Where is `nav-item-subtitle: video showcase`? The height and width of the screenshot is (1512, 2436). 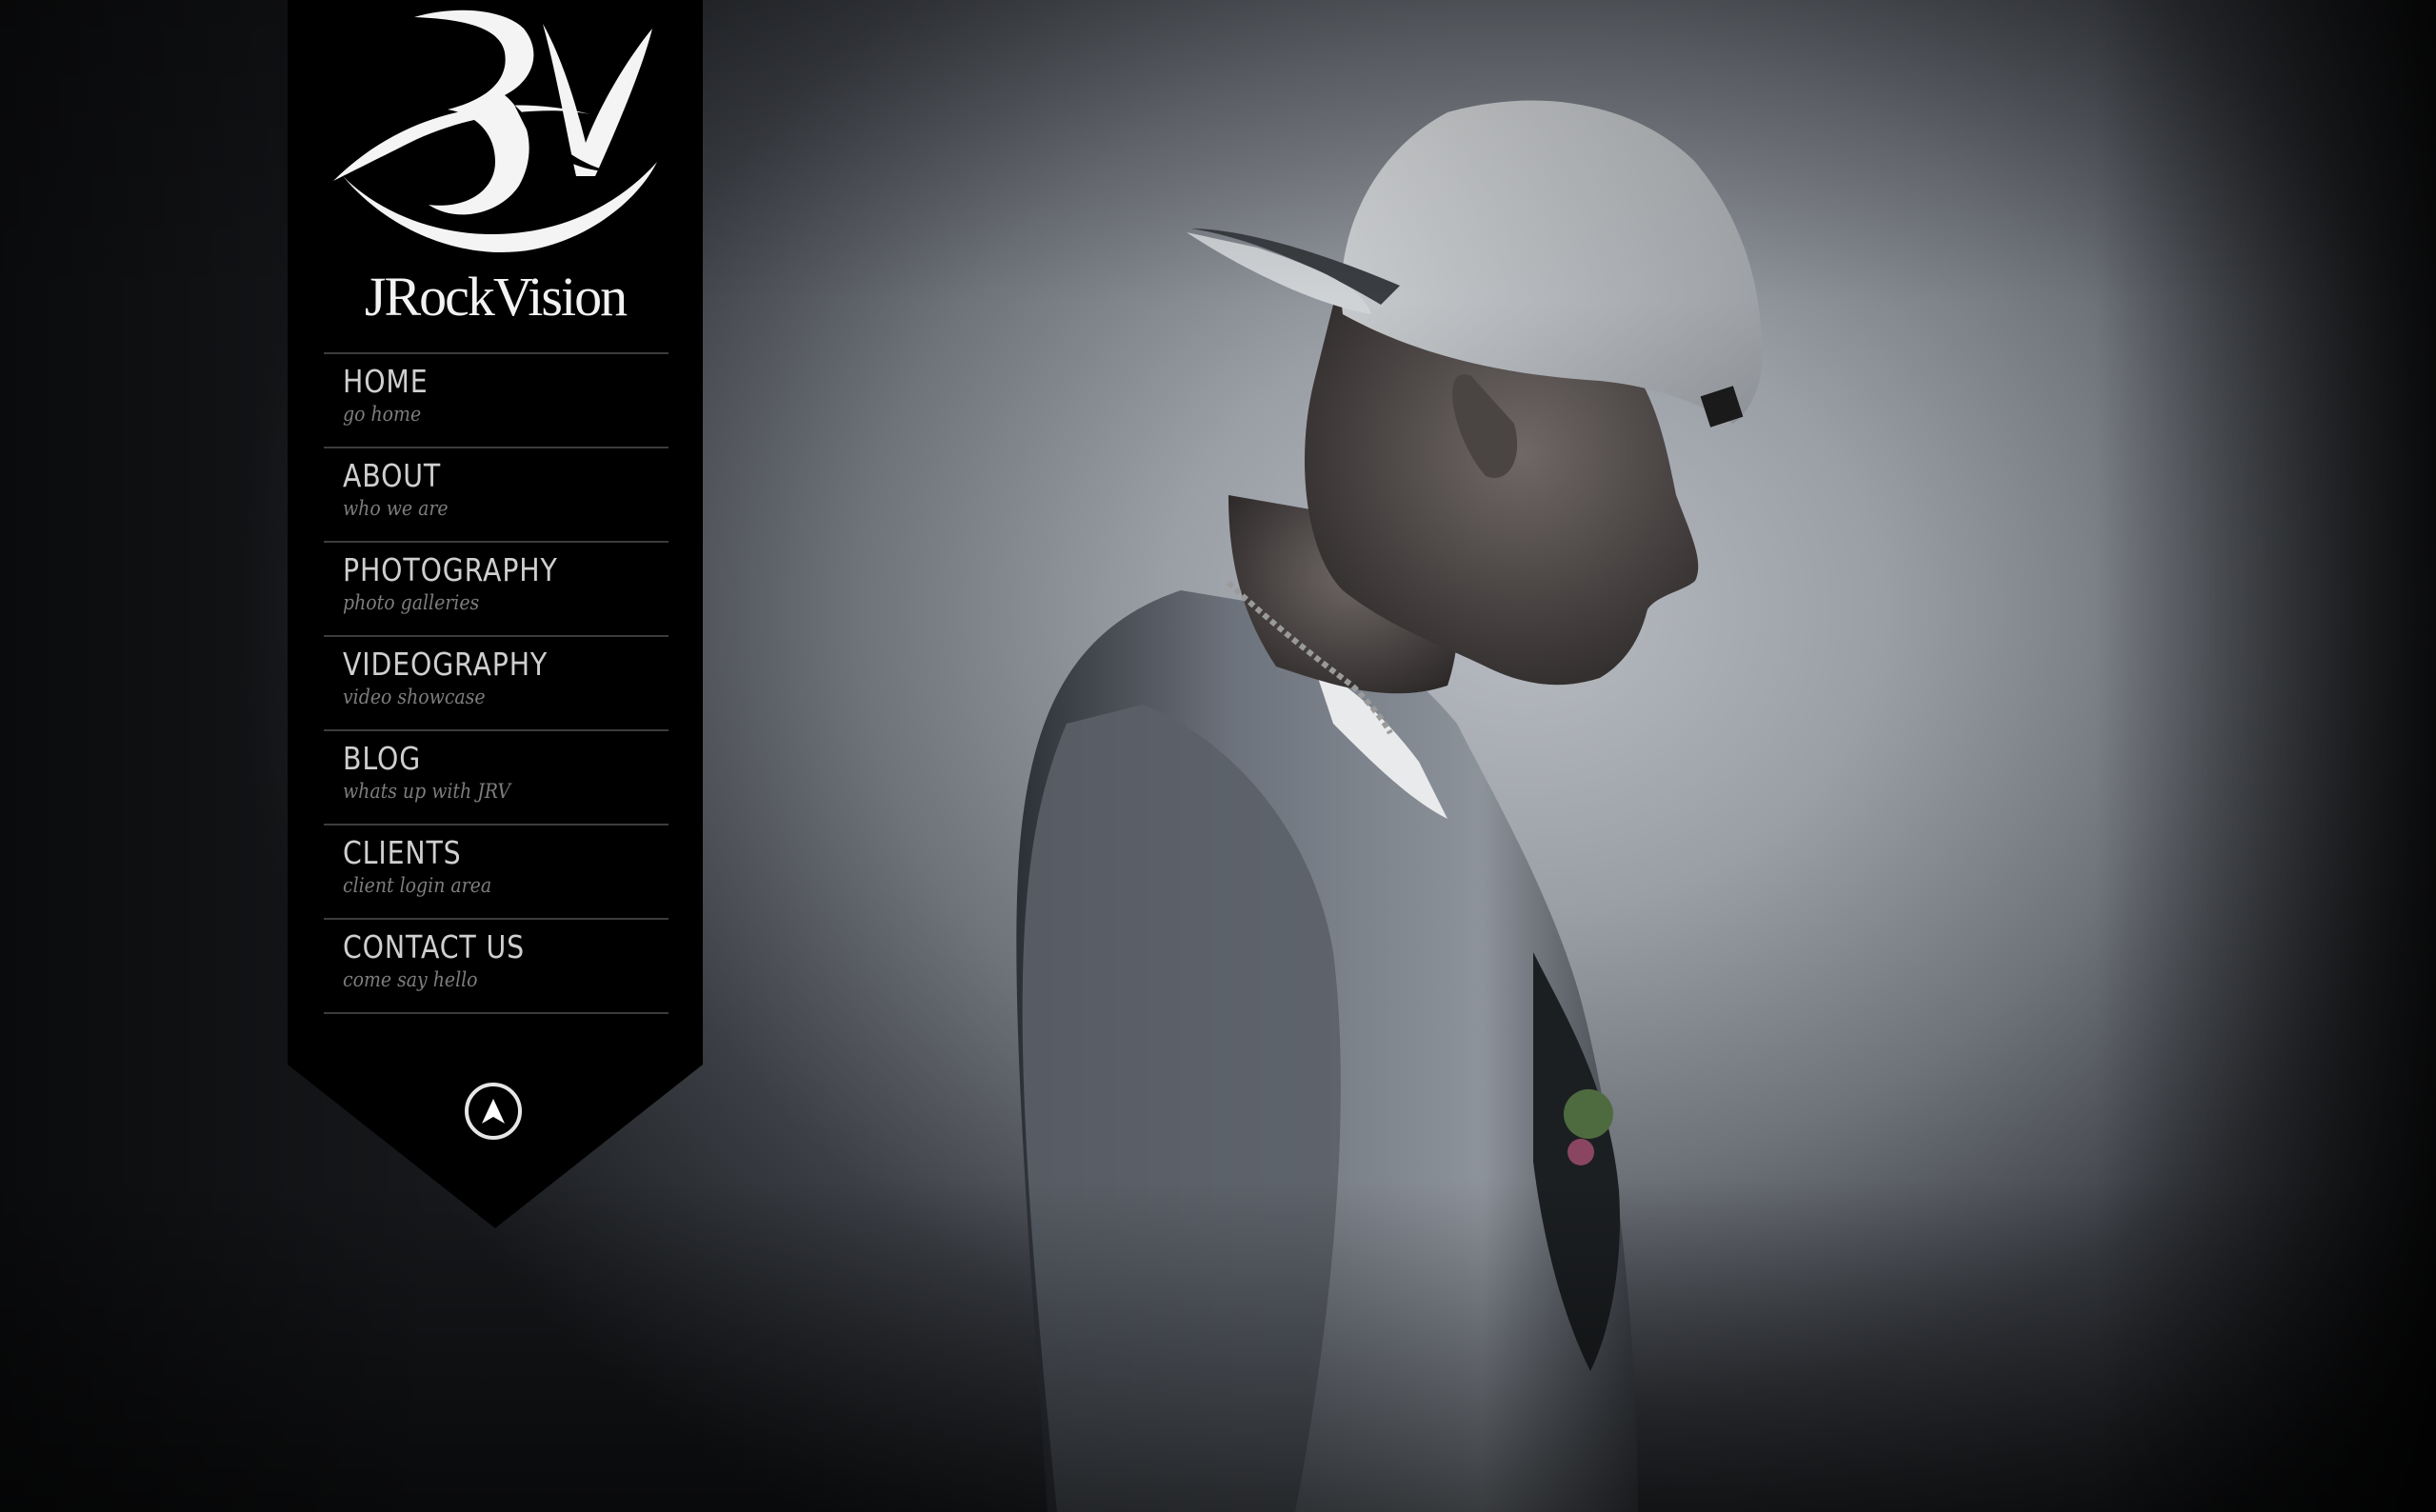
nav-item-subtitle: video showcase is located at coordinates (414, 697).